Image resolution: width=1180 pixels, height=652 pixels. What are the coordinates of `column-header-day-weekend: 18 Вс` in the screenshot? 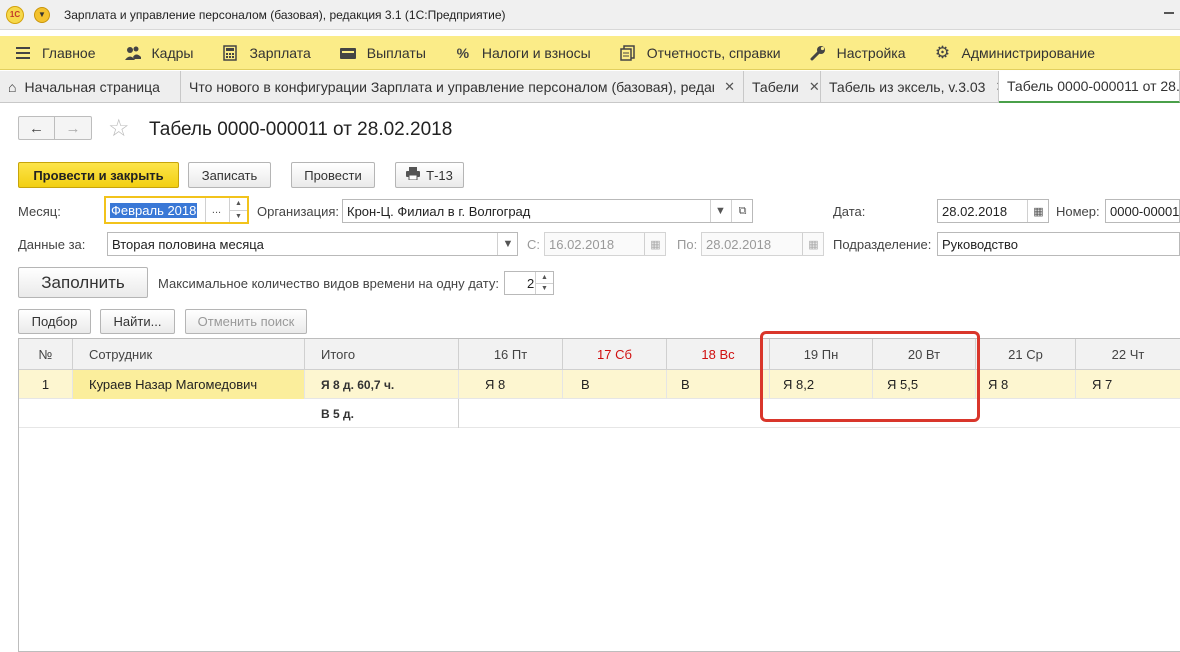 It's located at (718, 354).